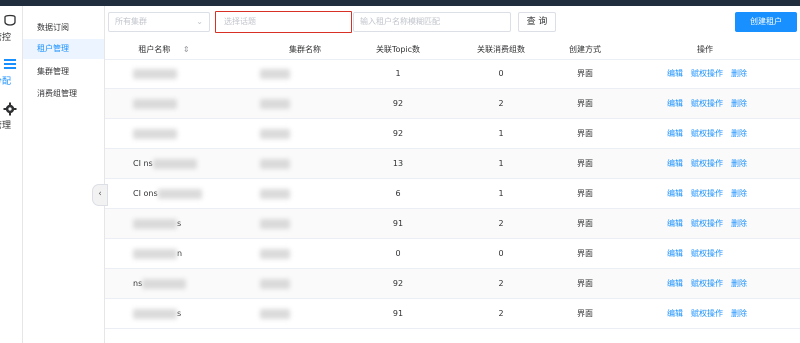 The image size is (800, 343). I want to click on sort-icon: ⇕, so click(186, 49).